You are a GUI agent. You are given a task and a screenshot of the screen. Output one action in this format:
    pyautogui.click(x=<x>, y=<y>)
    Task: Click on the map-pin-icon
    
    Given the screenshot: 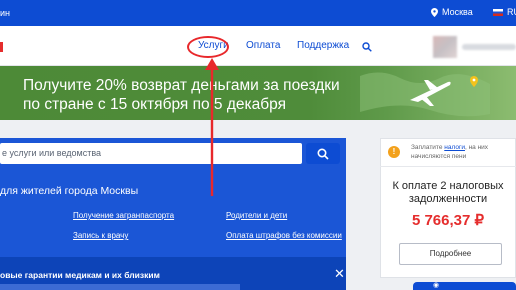 What is the action you would take?
    pyautogui.click(x=474, y=81)
    